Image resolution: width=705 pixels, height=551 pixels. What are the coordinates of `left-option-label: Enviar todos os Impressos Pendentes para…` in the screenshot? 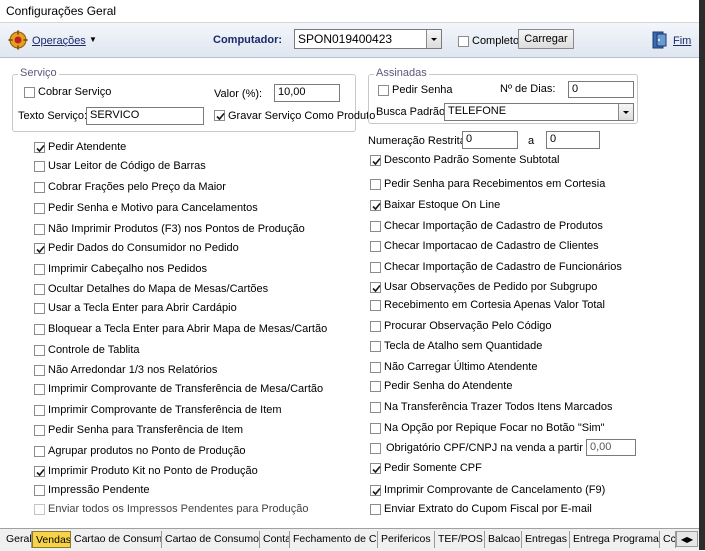 It's located at (178, 509).